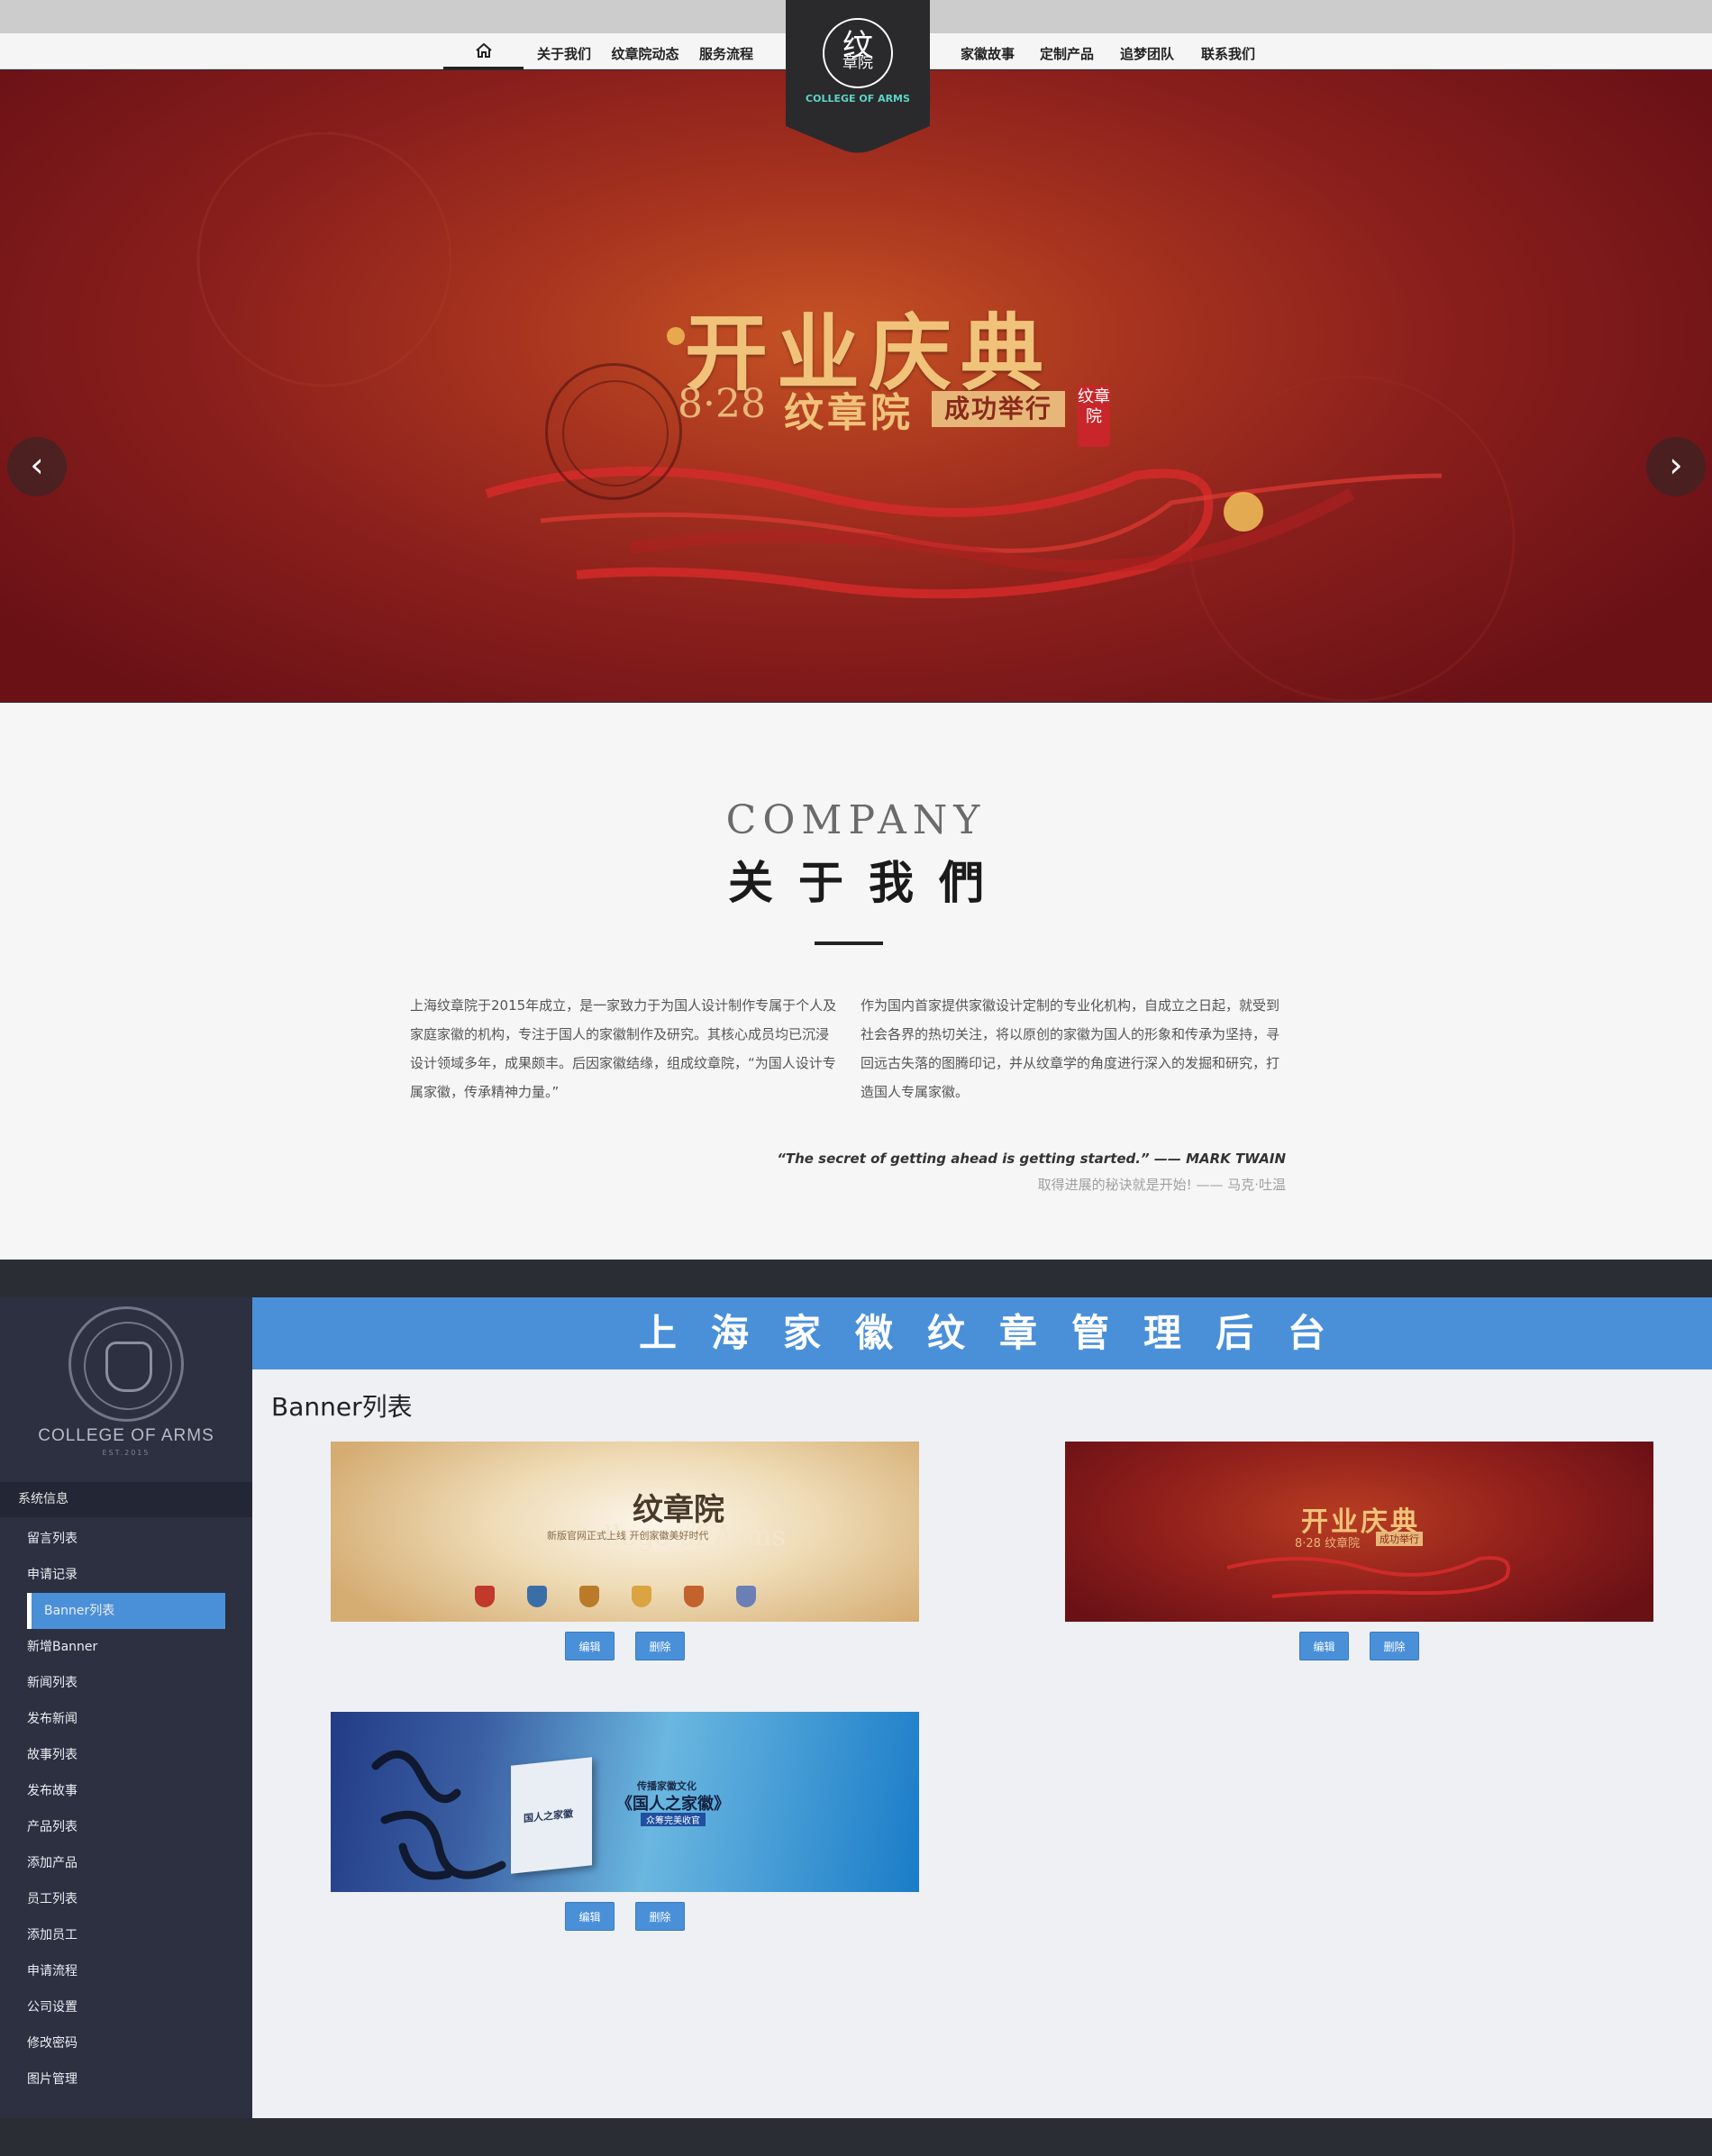  Describe the element at coordinates (613, 431) in the screenshot. I see `hero-emblem` at that location.